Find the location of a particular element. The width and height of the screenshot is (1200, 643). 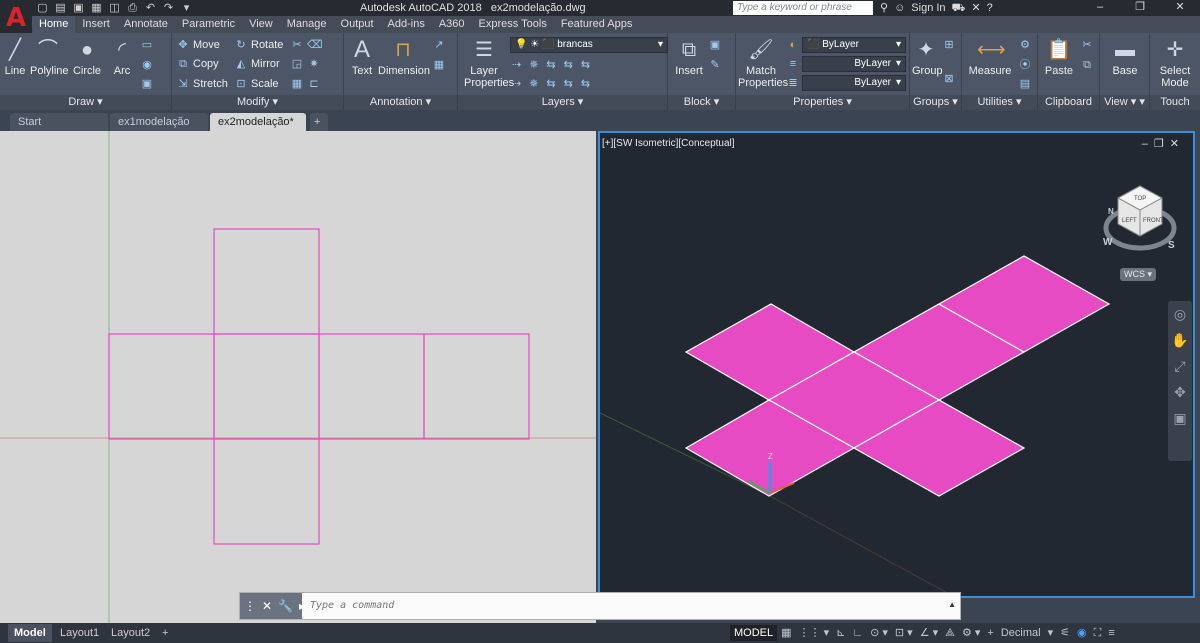

utilities-panel-title: Utilities ▾ is located at coordinates (999, 102).